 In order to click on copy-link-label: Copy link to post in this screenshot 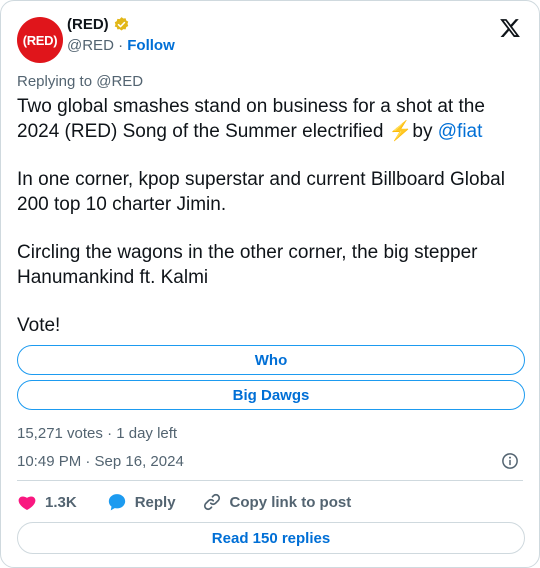, I will do `click(290, 502)`.